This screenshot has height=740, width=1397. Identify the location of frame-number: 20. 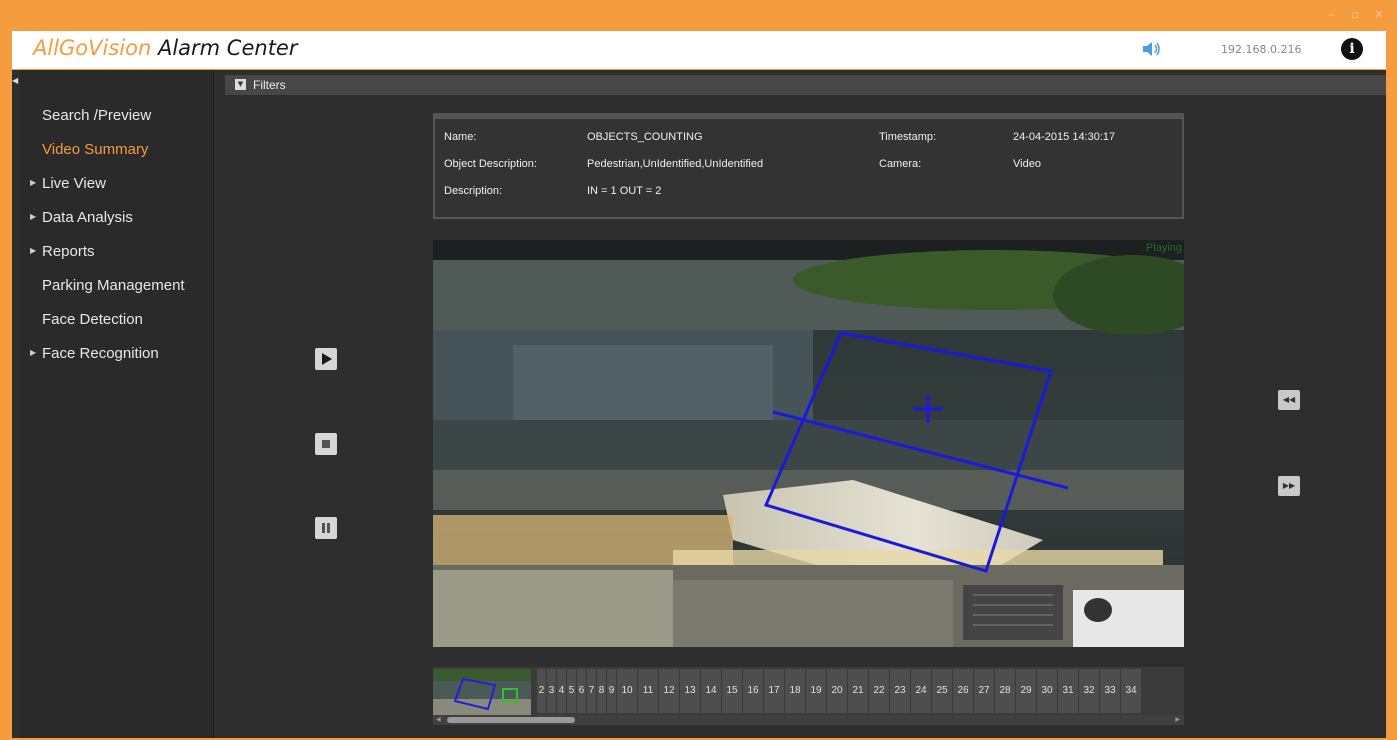
(836, 691).